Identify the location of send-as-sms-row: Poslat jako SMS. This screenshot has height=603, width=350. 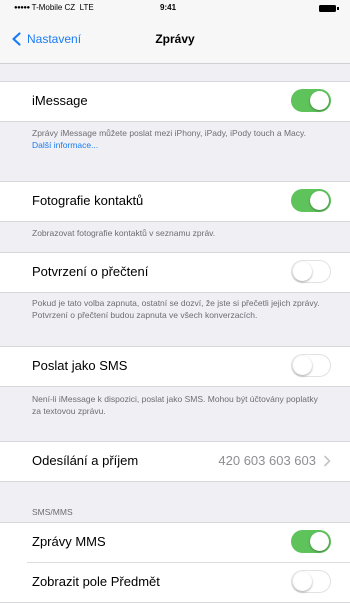
(175, 366).